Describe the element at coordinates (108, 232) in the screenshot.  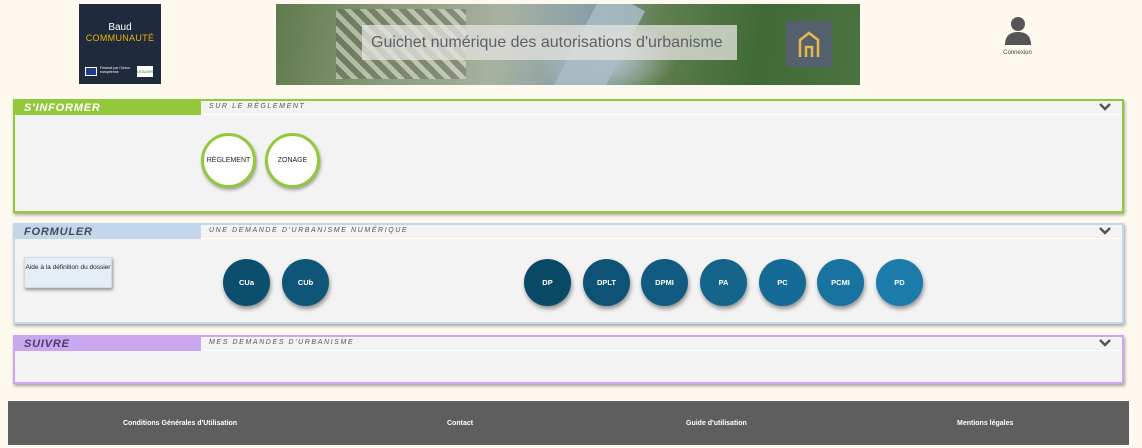
I see `section-formuler-title: FORMULER` at that location.